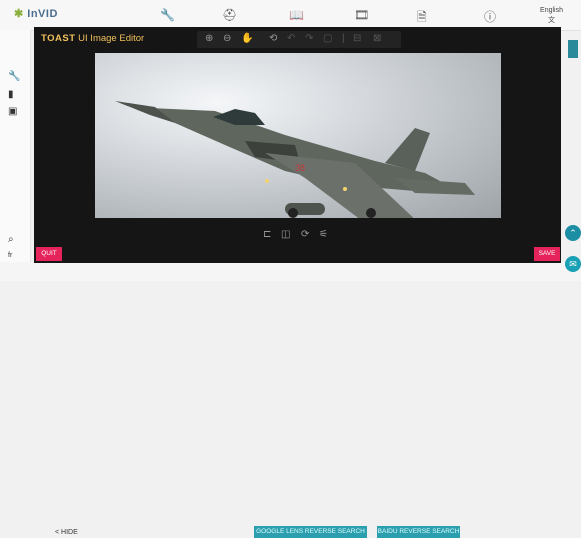  I want to click on aircraft-number: 38, so click(300, 168).